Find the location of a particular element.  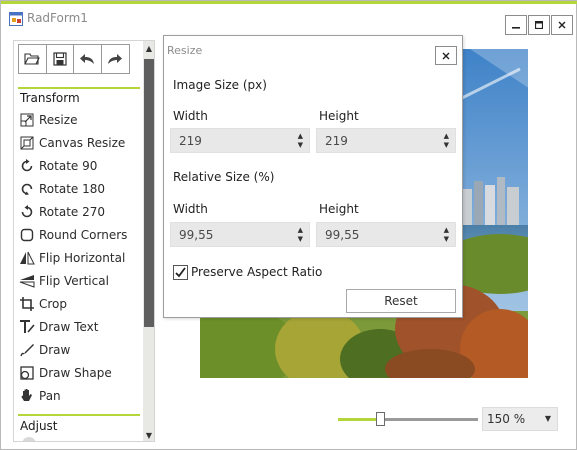

draw-text-command: Draw Text is located at coordinates (80, 326).